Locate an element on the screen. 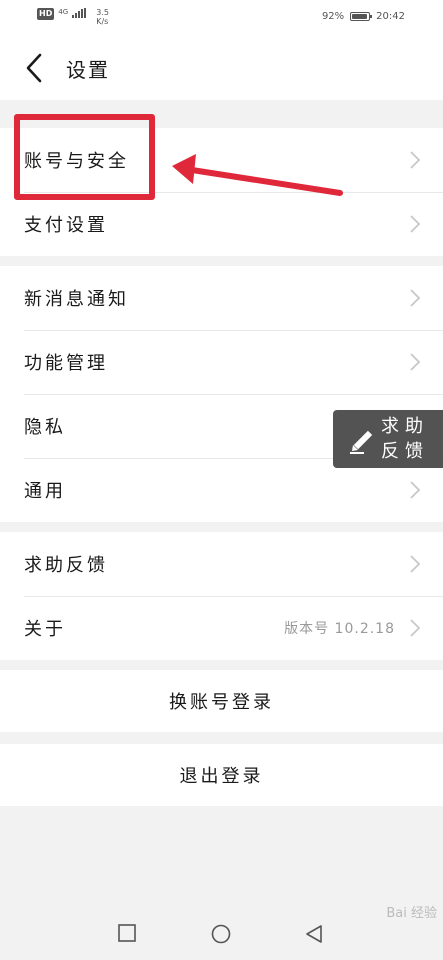  back-button is located at coordinates (34, 68).